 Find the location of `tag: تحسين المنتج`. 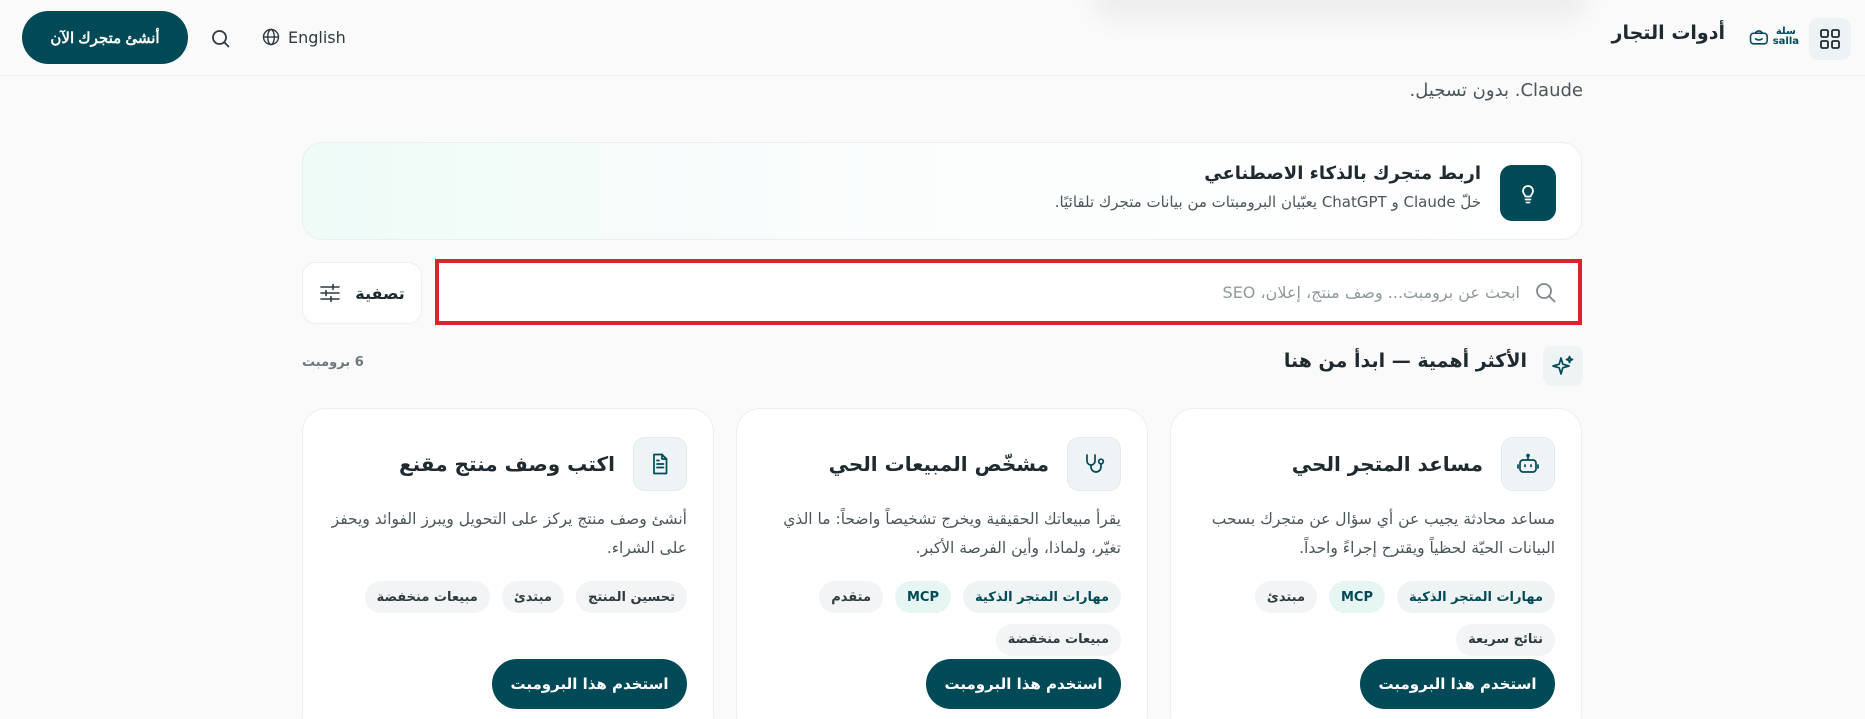

tag: تحسين المنتج is located at coordinates (631, 597).